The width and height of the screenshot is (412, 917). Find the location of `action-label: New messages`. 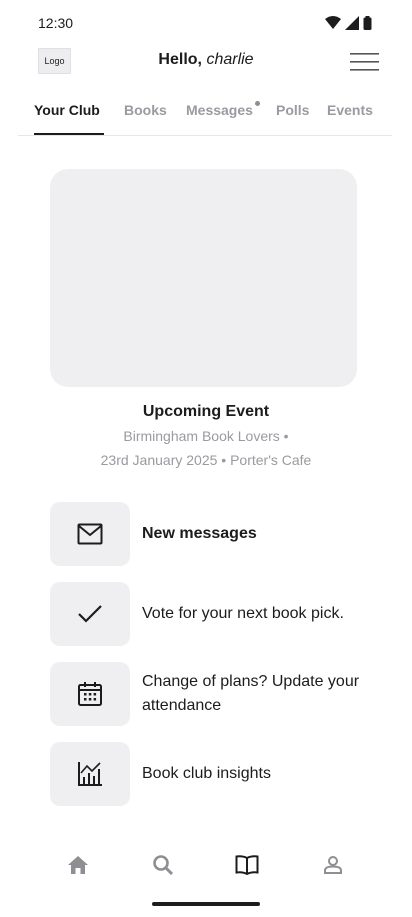

action-label: New messages is located at coordinates (199, 533).